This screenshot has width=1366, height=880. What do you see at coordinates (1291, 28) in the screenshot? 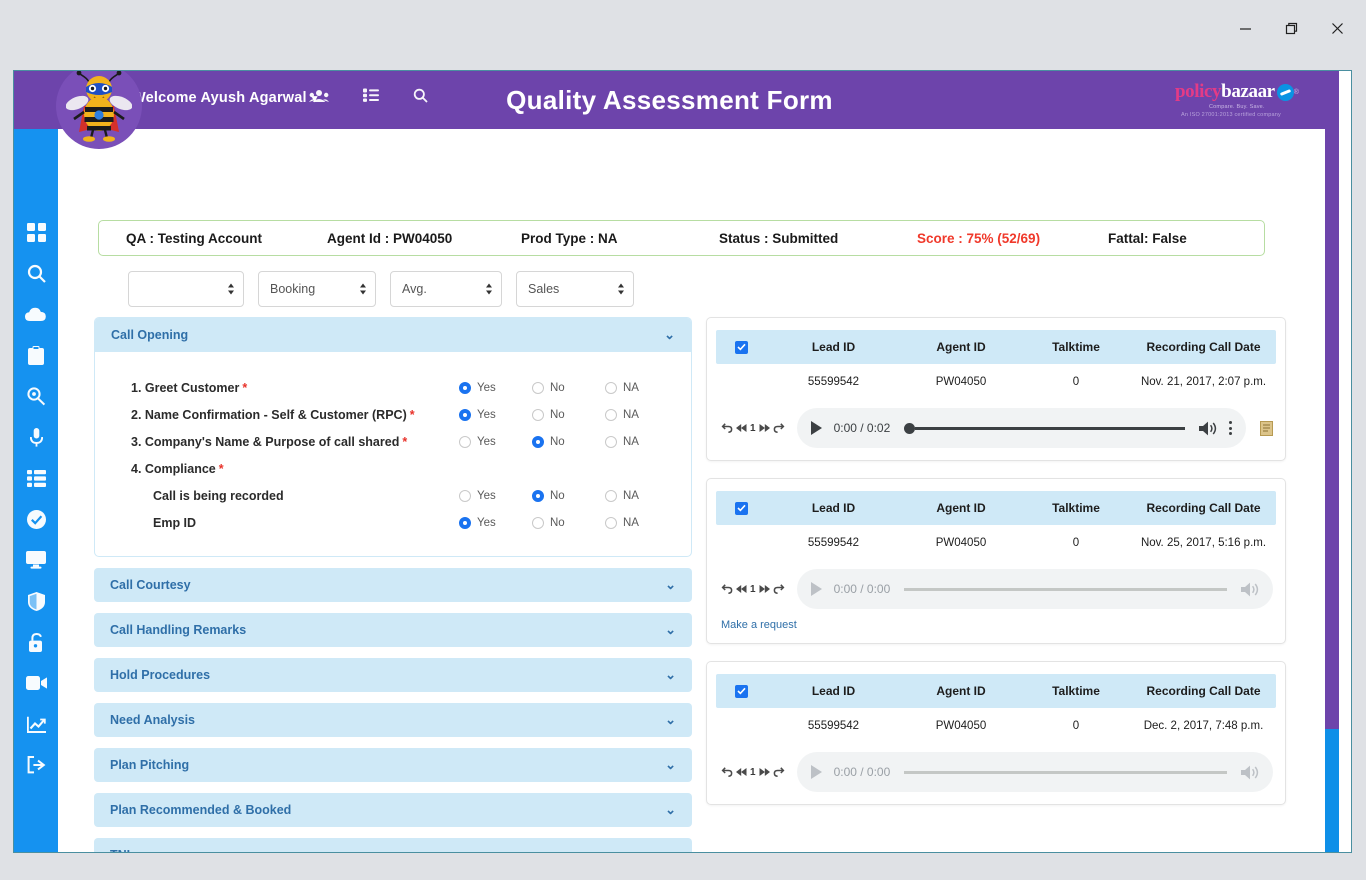
I see `maximize-icon` at bounding box center [1291, 28].